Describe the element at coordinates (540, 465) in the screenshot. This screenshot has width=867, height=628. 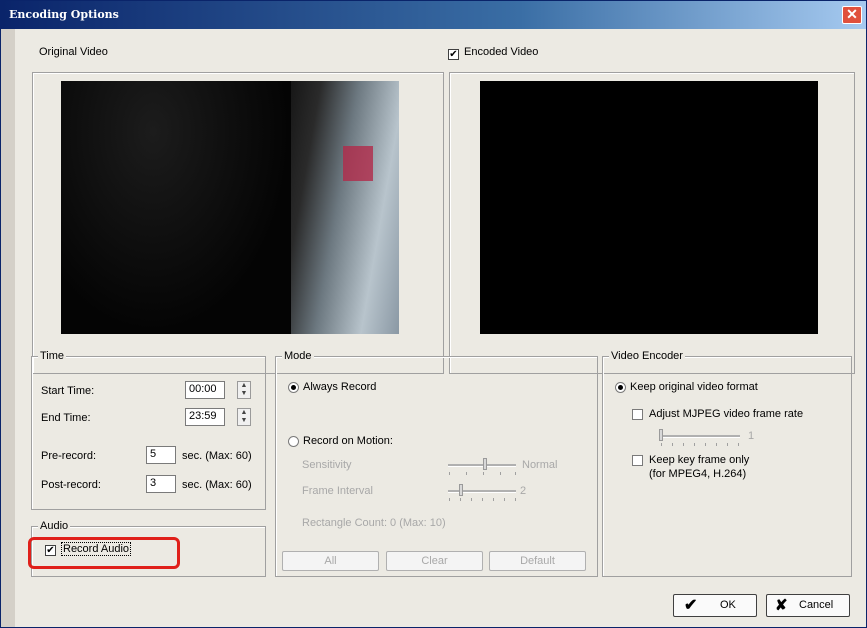
I see `sensitivity-value: Normal` at that location.